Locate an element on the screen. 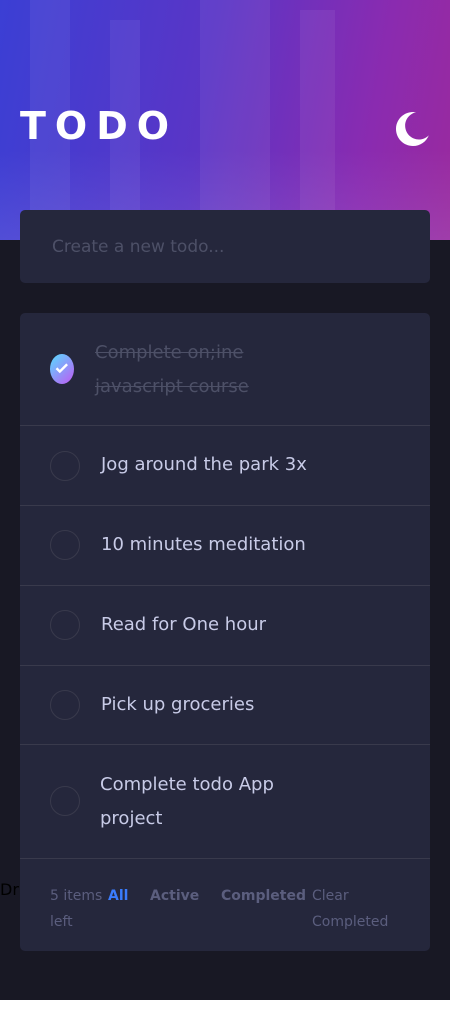 The image size is (459, 1019). todo-text: Complete todo App project is located at coordinates (215, 802).